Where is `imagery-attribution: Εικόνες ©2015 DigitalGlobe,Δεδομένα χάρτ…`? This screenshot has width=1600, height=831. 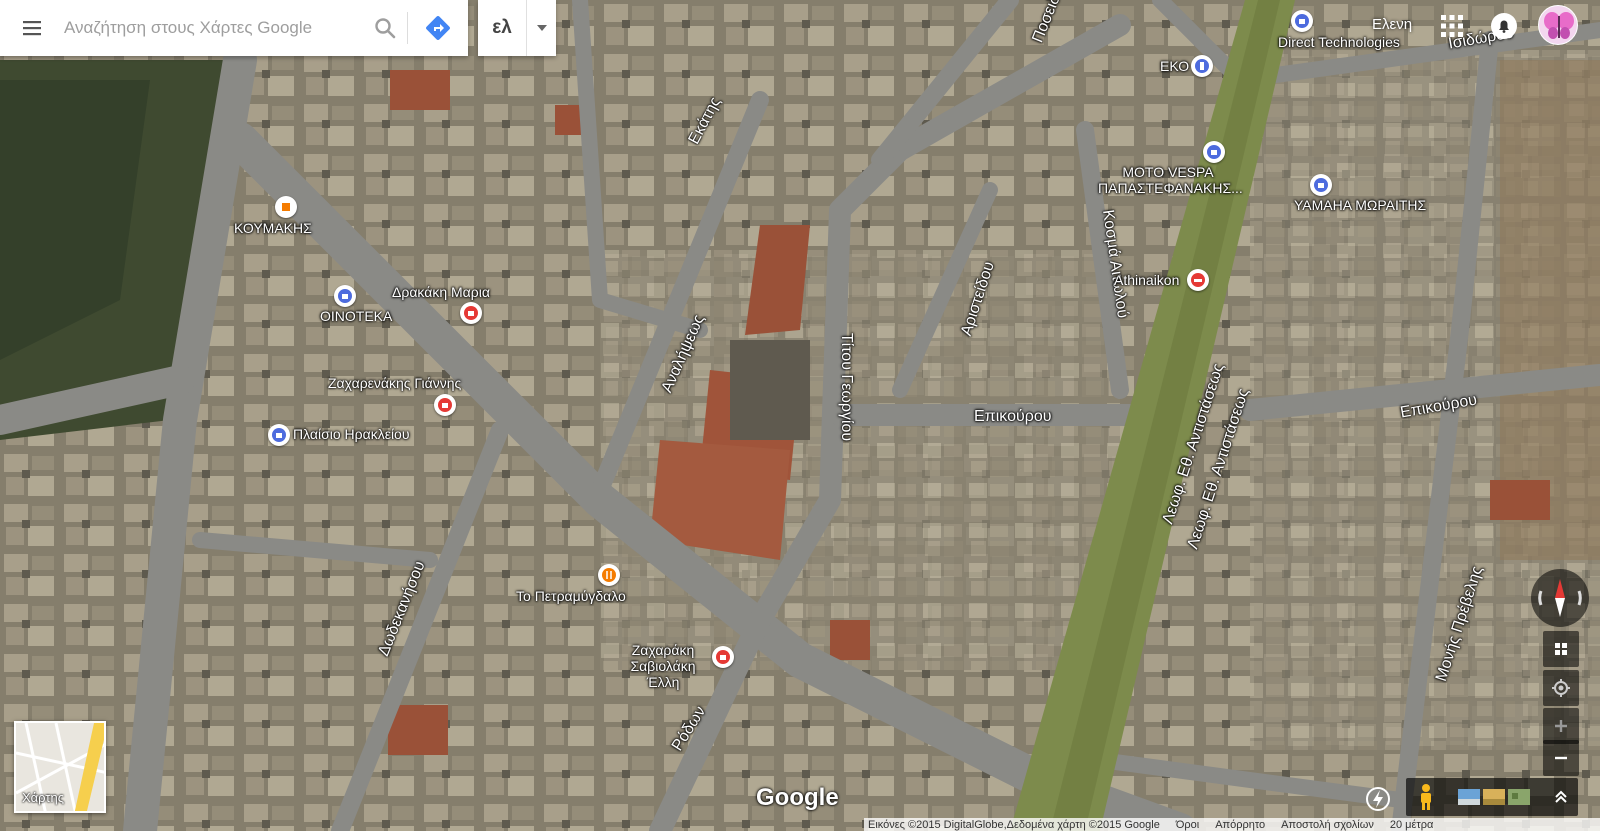
imagery-attribution: Εικόνες ©2015 DigitalGlobe,Δεδομένα χάρτ… is located at coordinates (1014, 824).